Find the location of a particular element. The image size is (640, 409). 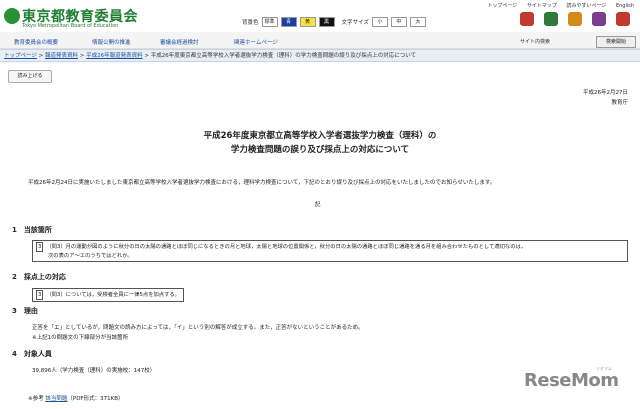

font-small-button: 小 is located at coordinates (379, 22).